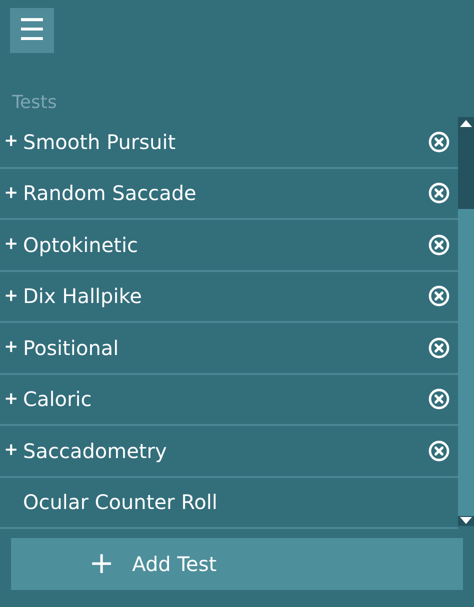 Image resolution: width=474 pixels, height=607 pixels. Describe the element at coordinates (32, 30) in the screenshot. I see `menu-button: ☰` at that location.